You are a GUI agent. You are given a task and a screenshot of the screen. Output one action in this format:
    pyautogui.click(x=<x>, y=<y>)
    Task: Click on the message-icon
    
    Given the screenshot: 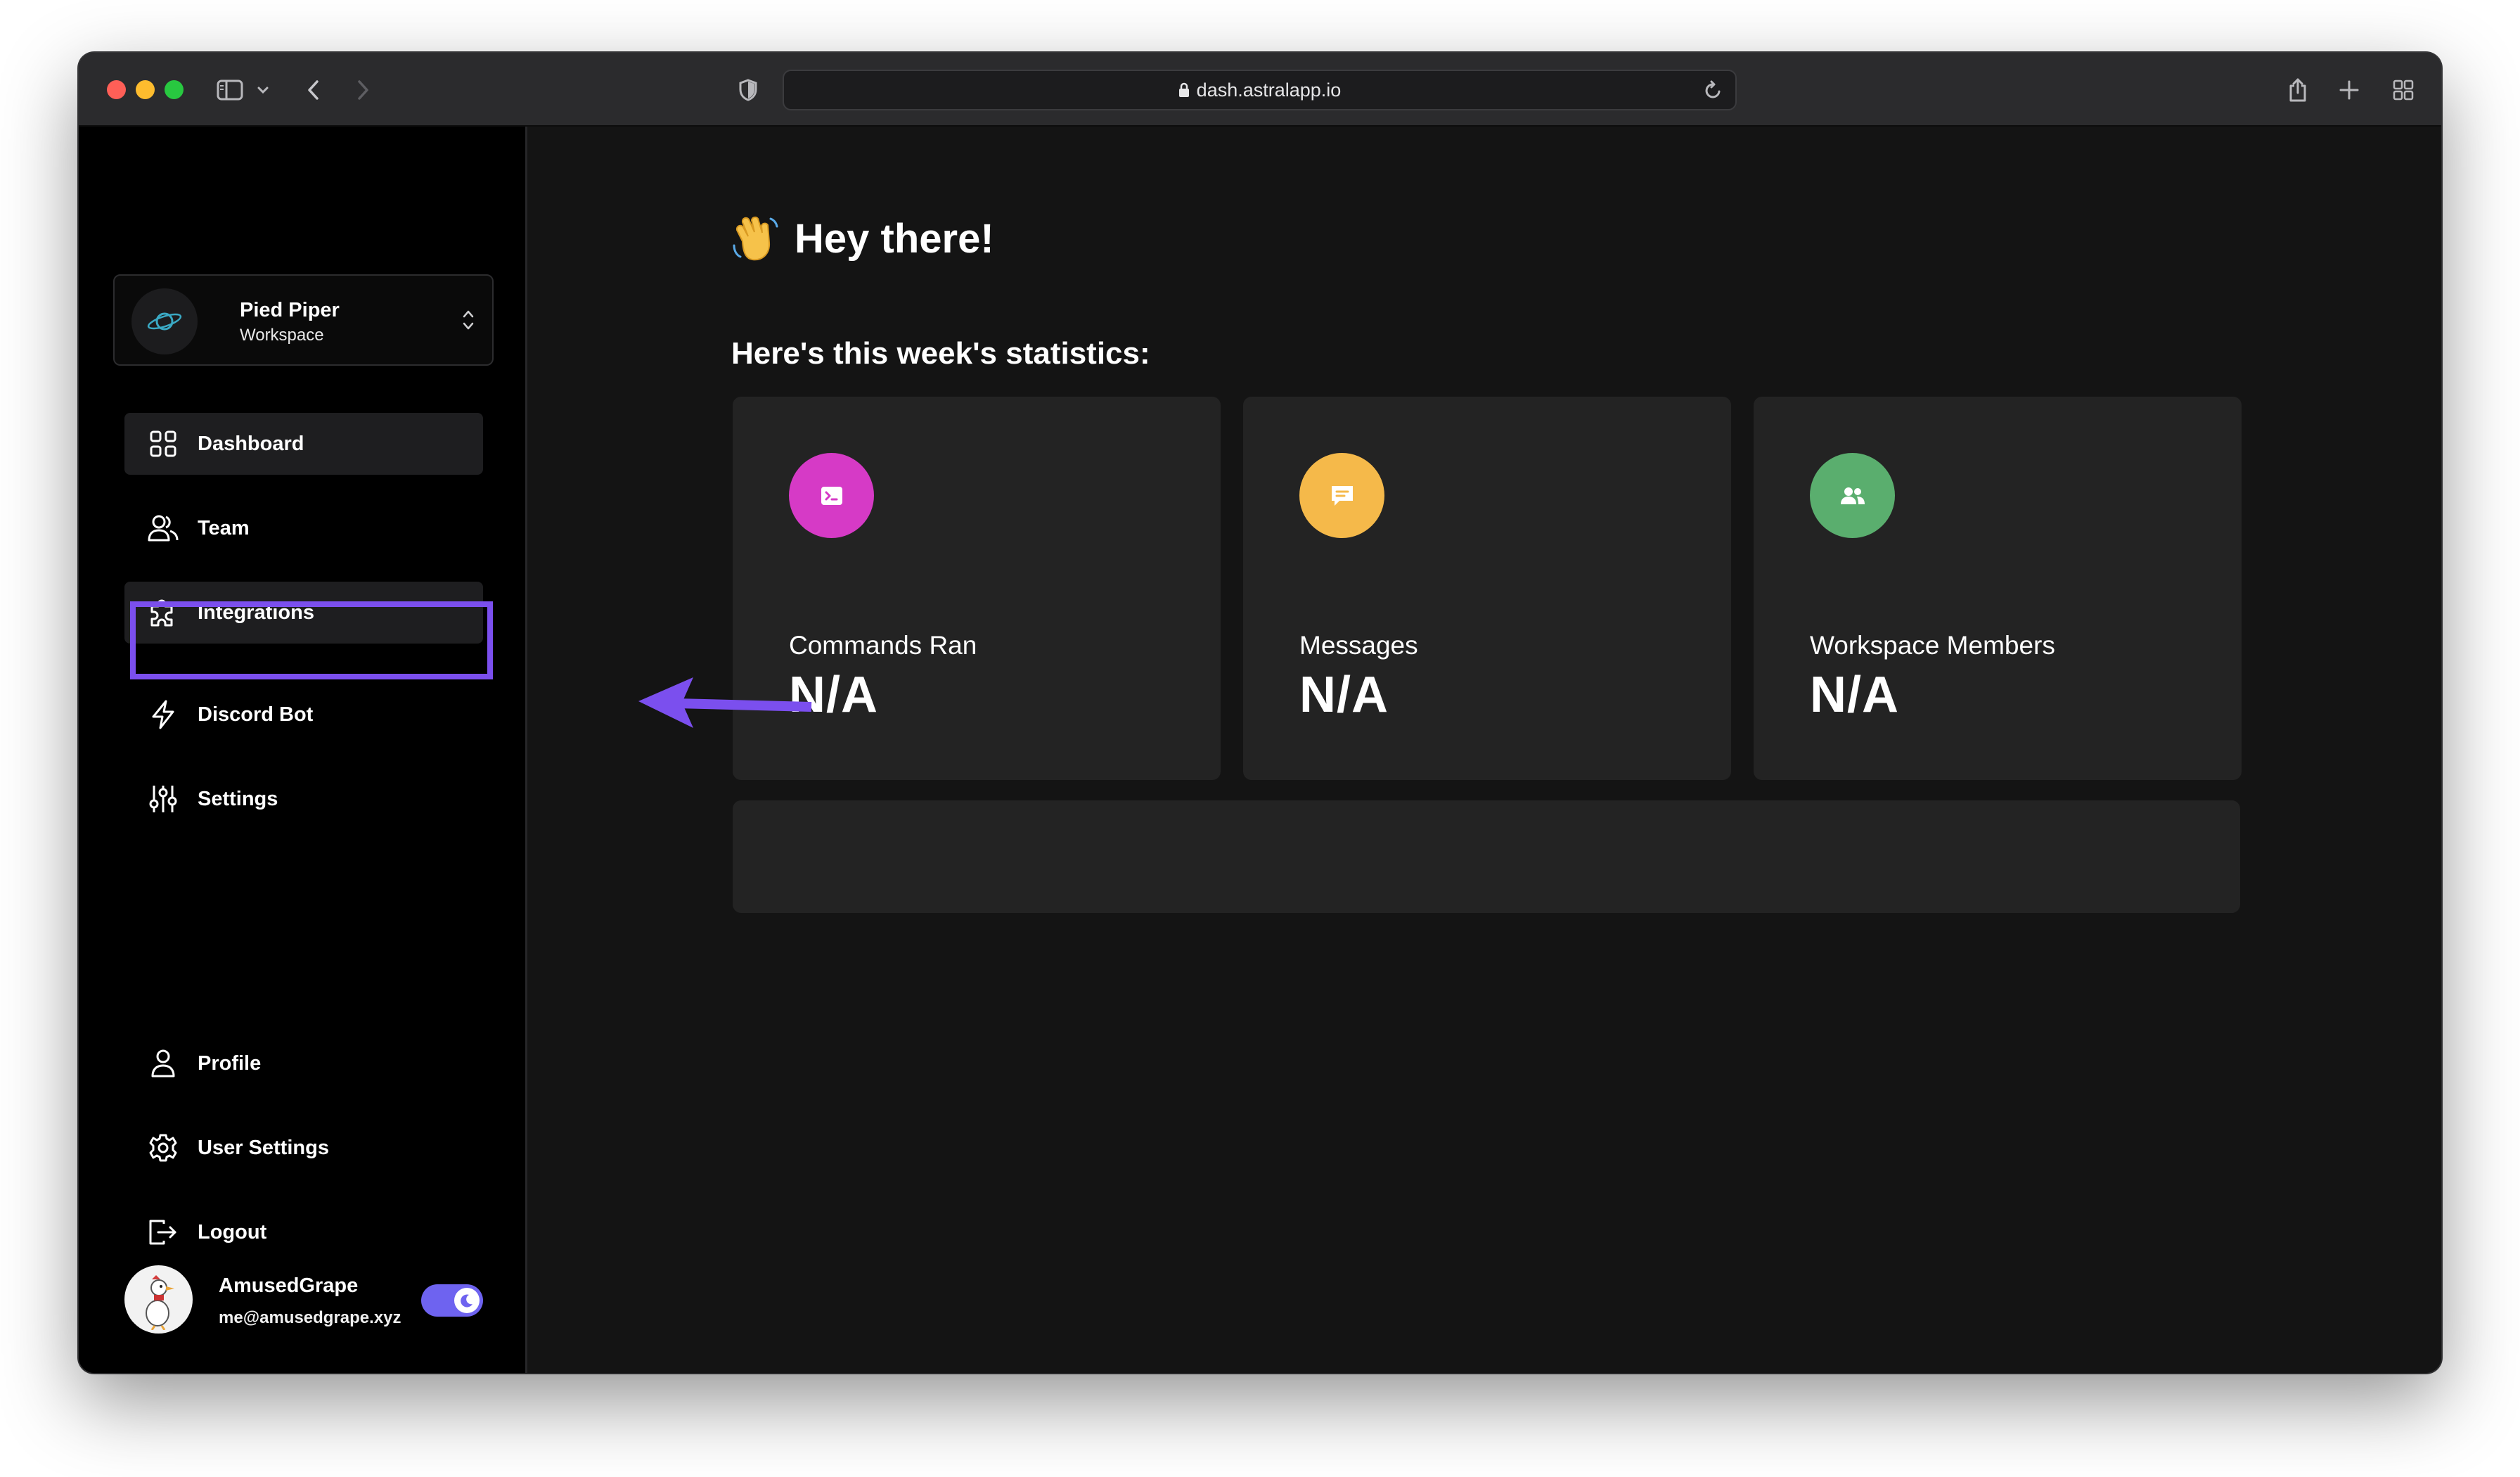 What is the action you would take?
    pyautogui.click(x=1341, y=496)
    